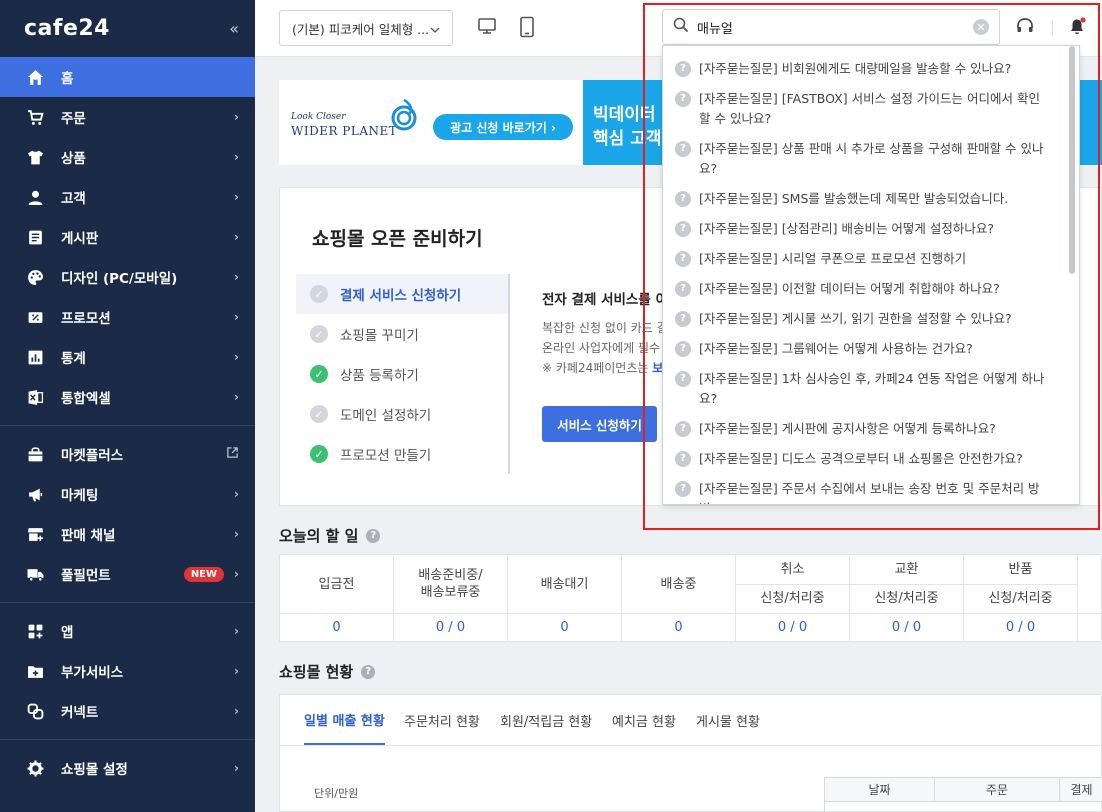 This screenshot has height=812, width=1102. I want to click on headset-icon, so click(1026, 28).